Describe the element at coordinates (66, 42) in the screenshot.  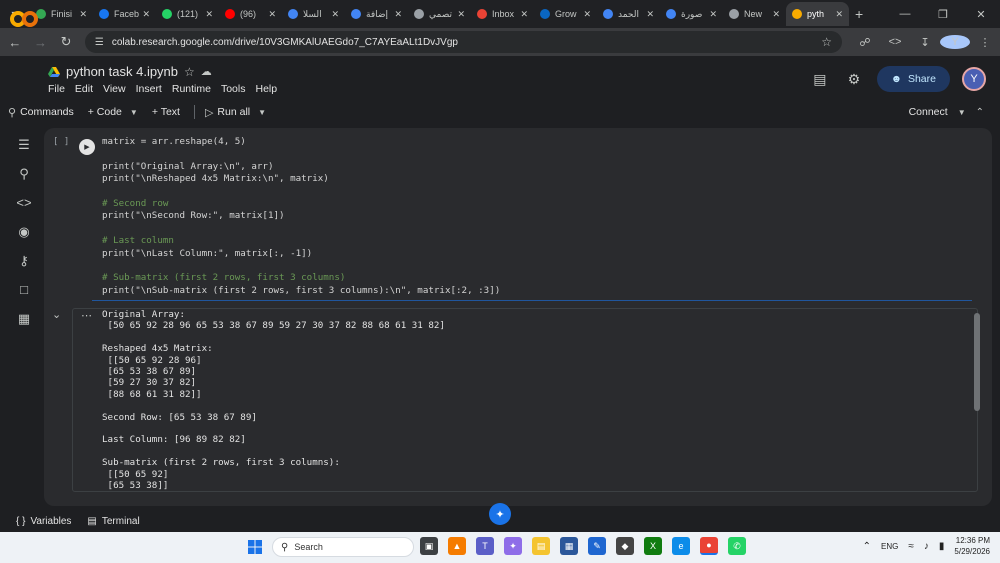
I see `reload-icon: ↻` at that location.